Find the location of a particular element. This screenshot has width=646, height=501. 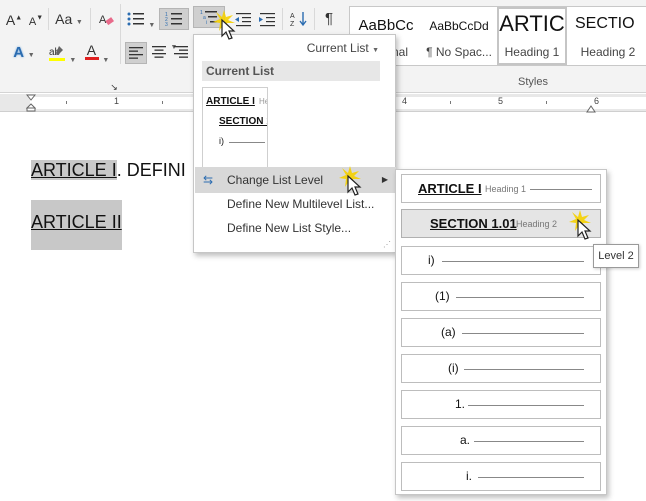

thumb-section: SECTION 1 is located at coordinates (243, 121).